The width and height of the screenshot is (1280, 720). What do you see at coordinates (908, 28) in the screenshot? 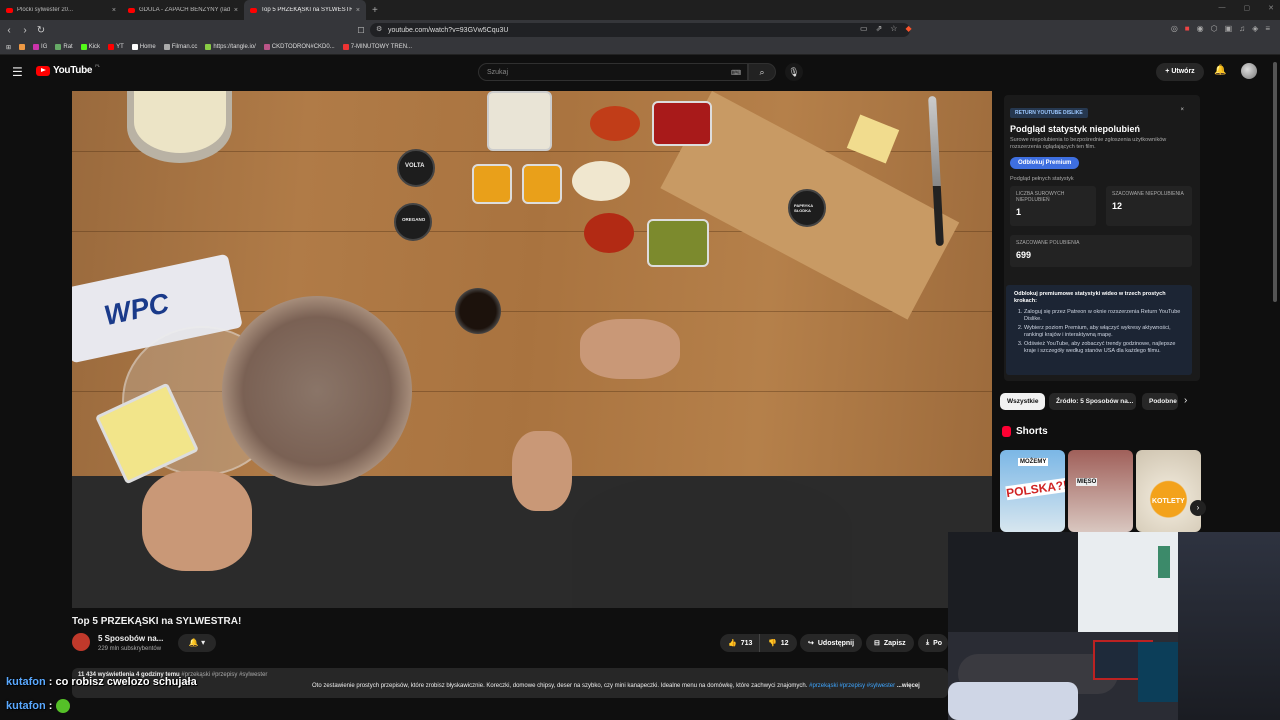
I see `brave-shield-icon: ◆` at bounding box center [908, 28].